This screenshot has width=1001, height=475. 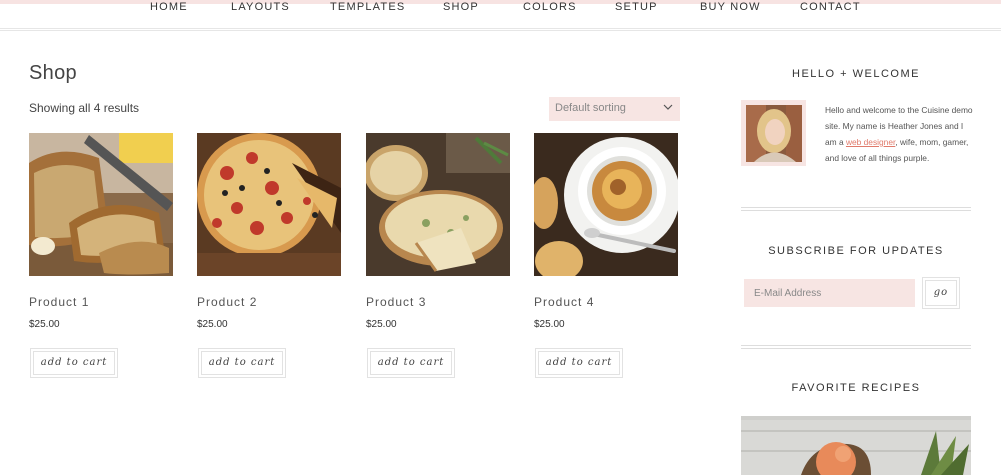 What do you see at coordinates (668, 107) in the screenshot?
I see `chevron-down-icon` at bounding box center [668, 107].